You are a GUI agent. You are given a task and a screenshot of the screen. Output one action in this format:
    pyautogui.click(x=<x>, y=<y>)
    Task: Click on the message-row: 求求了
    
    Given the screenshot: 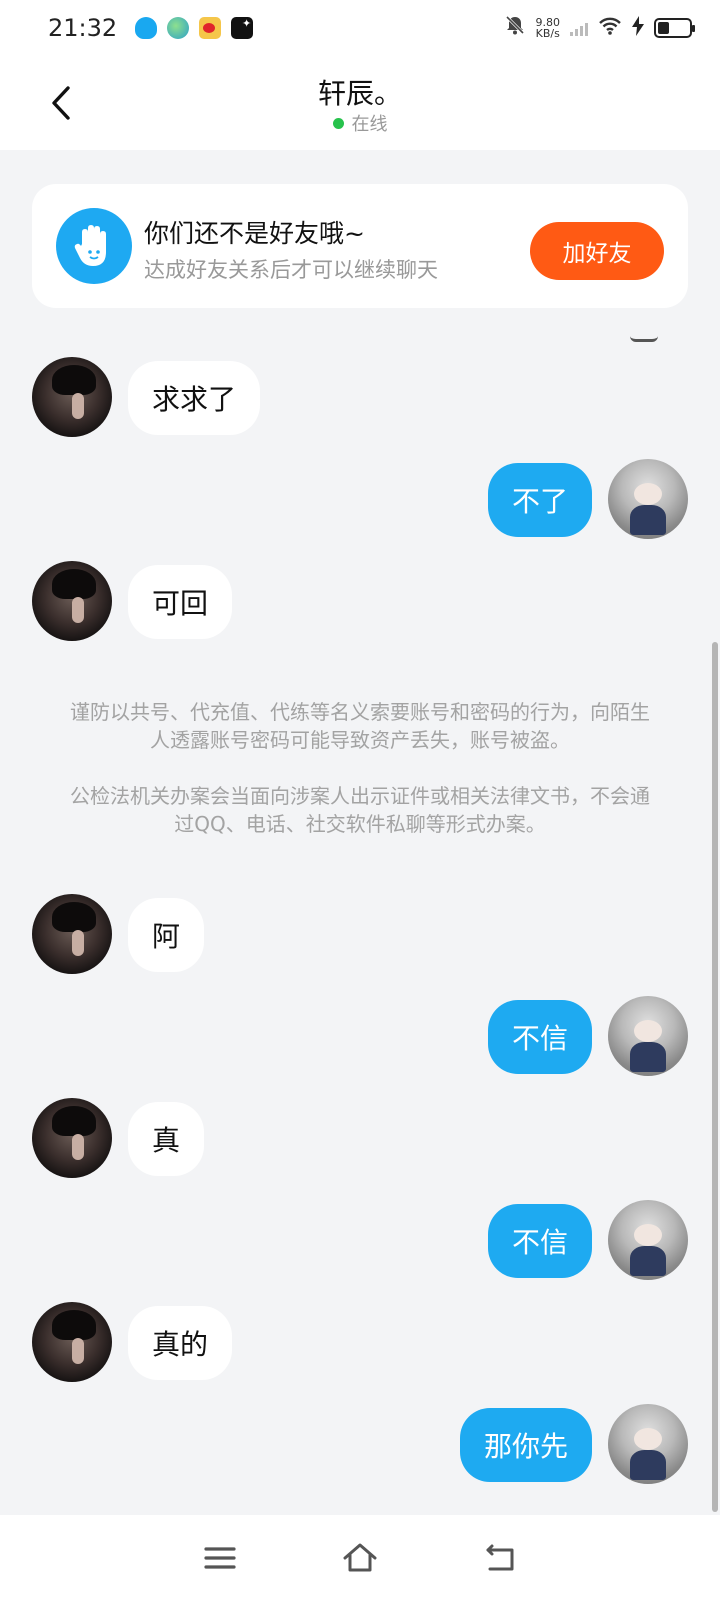 What is the action you would take?
    pyautogui.click(x=360, y=397)
    